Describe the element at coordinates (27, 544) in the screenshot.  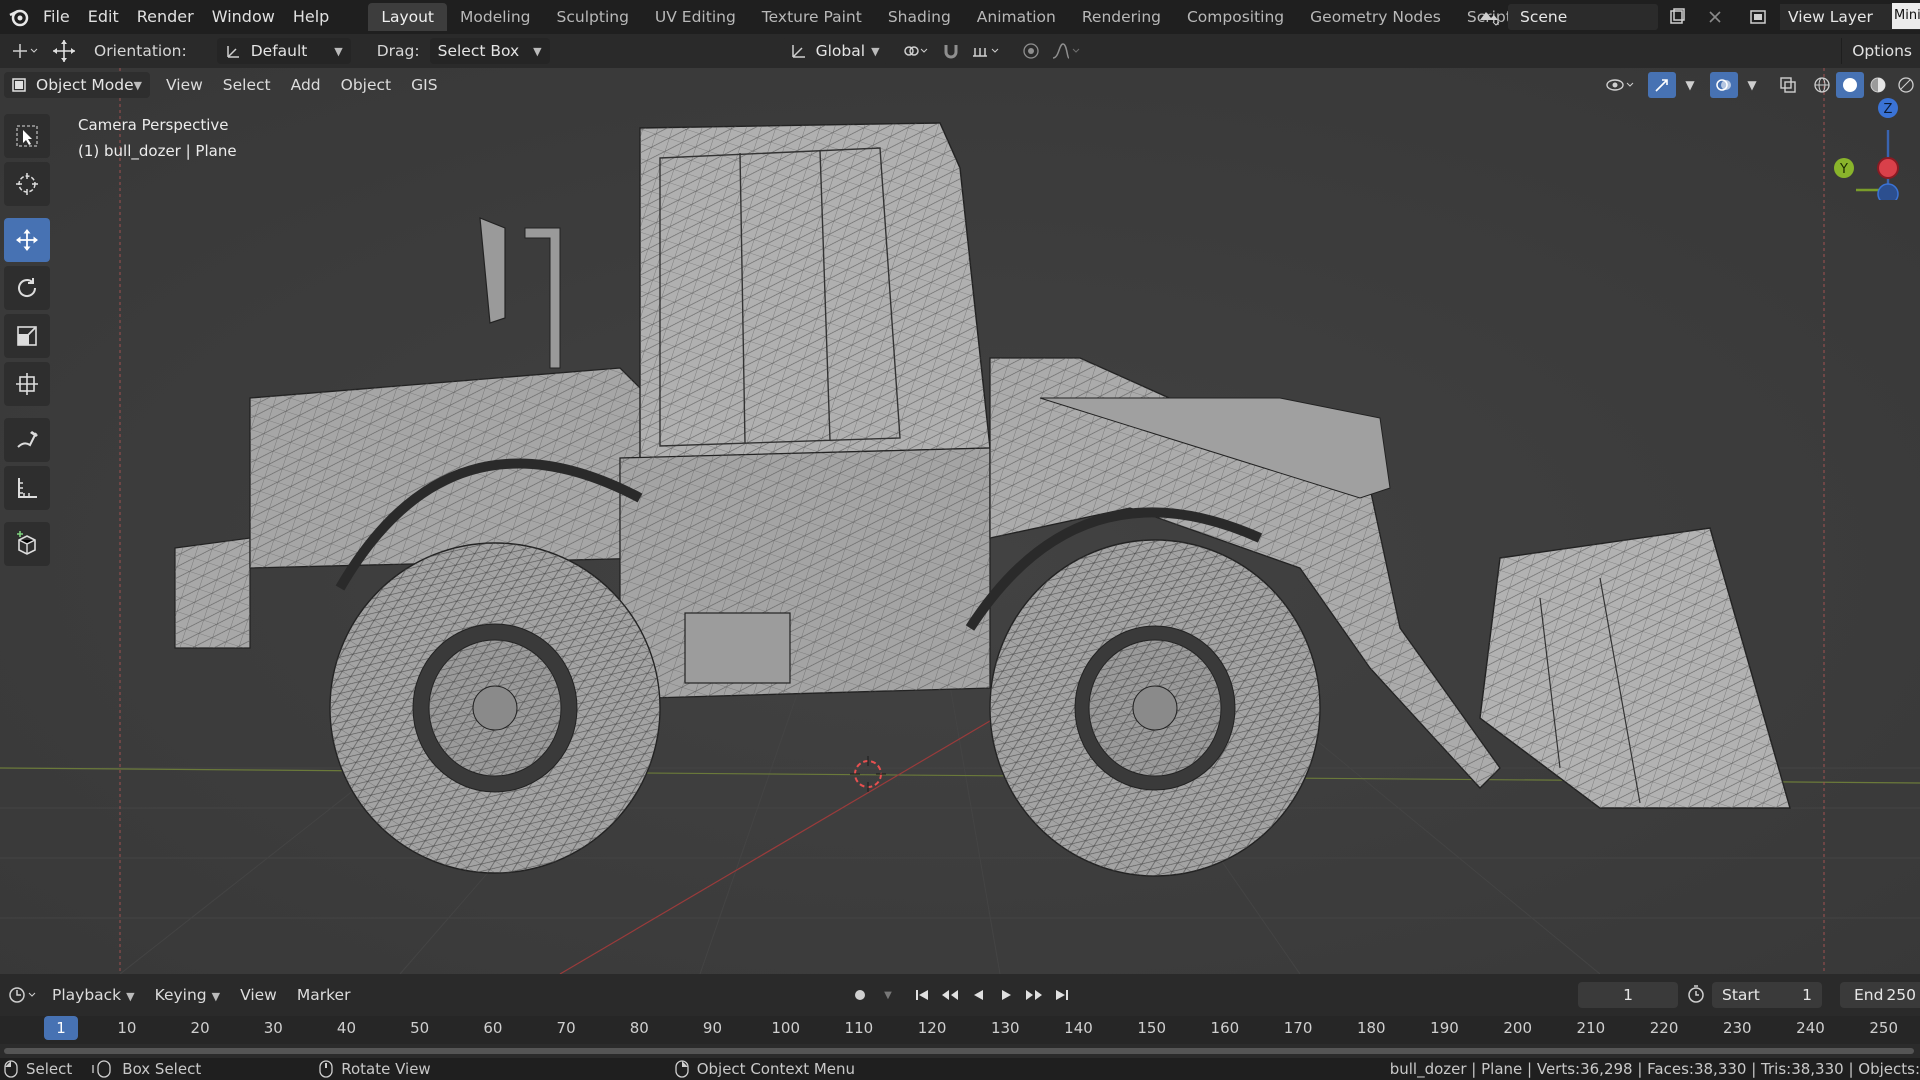
I see `add-cube-tool-icon` at that location.